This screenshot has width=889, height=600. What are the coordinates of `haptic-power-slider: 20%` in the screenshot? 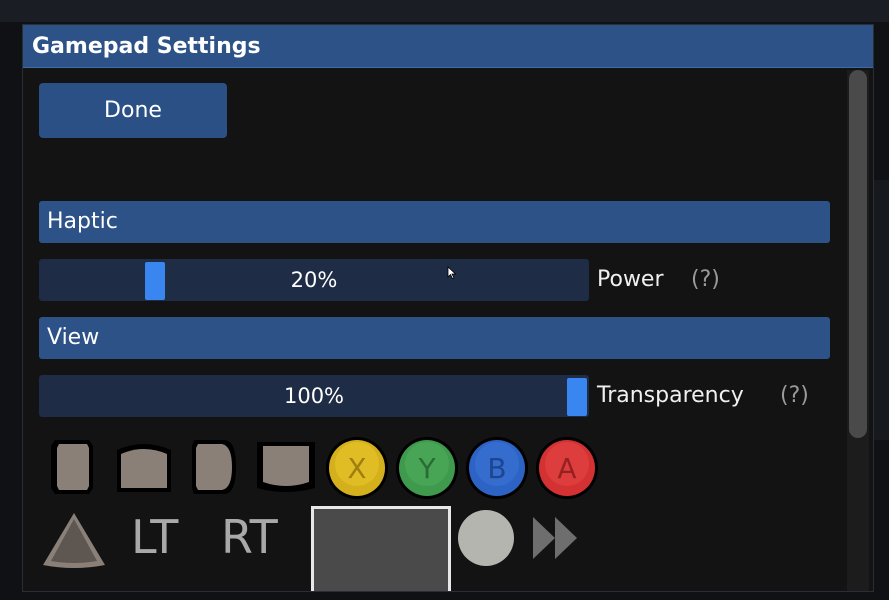 It's located at (314, 280).